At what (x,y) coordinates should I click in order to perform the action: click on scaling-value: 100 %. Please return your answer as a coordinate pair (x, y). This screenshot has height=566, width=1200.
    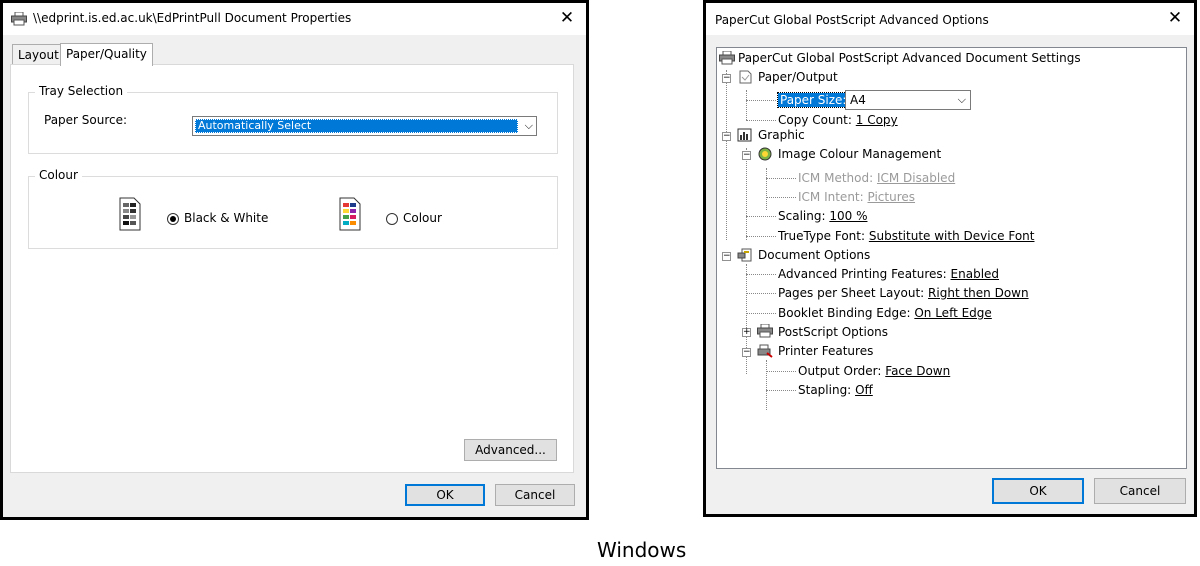
    Looking at the image, I should click on (848, 216).